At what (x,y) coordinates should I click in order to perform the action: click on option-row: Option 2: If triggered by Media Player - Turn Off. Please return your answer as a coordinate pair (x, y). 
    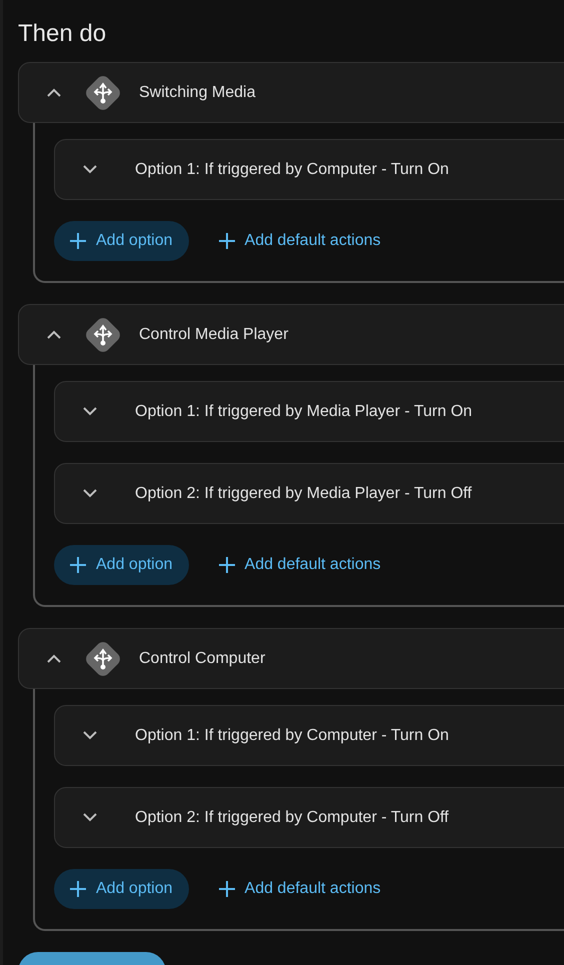
    Looking at the image, I should click on (309, 493).